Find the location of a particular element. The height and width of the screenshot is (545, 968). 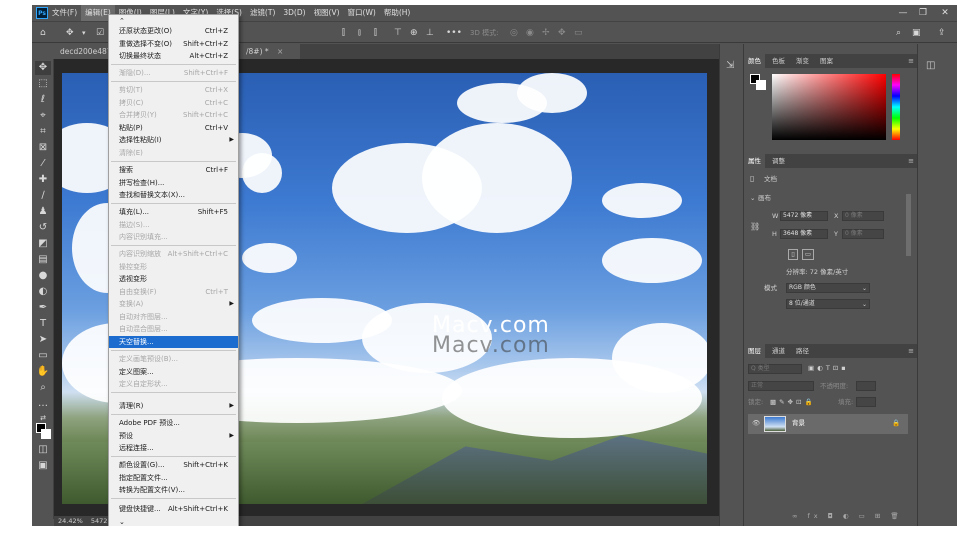

hand-tool-icon: ✋ is located at coordinates (43, 372).